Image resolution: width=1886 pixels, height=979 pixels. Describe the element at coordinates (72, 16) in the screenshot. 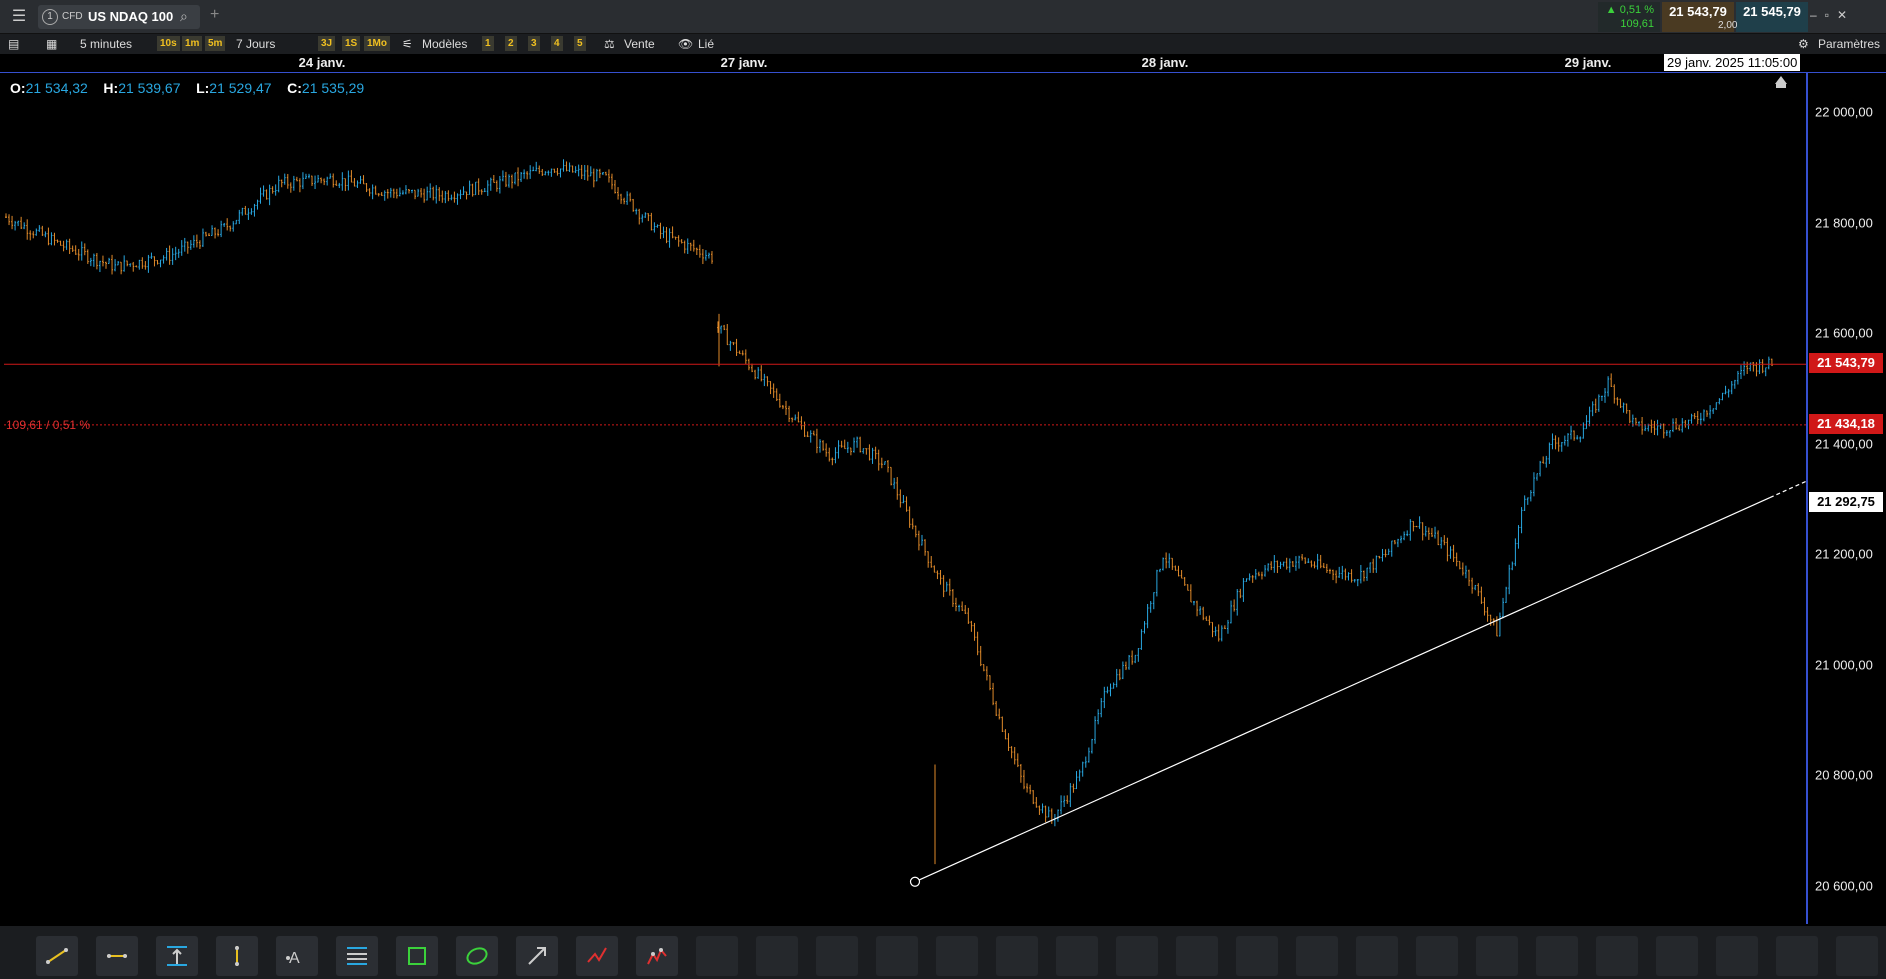

I see `instrument-type: CFD` at that location.